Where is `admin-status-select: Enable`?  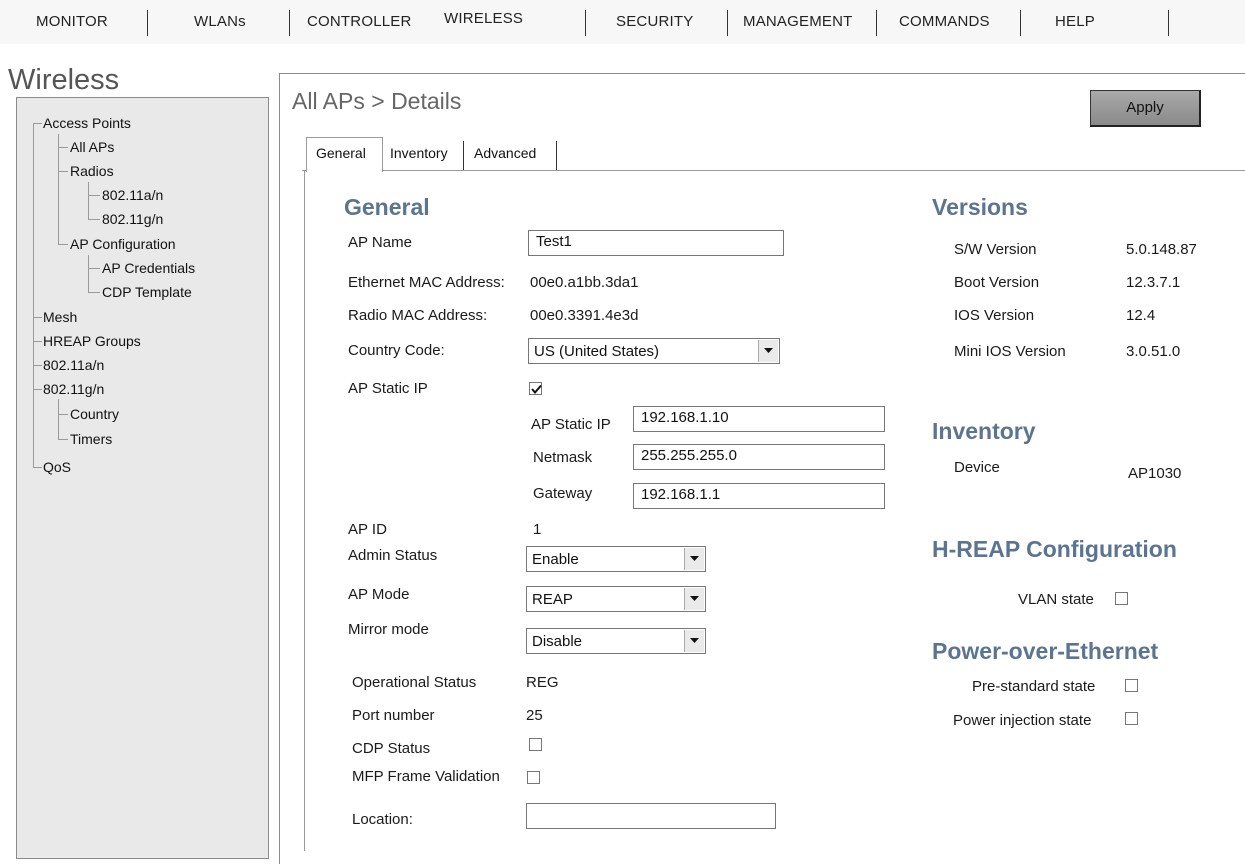 admin-status-select: Enable is located at coordinates (616, 559).